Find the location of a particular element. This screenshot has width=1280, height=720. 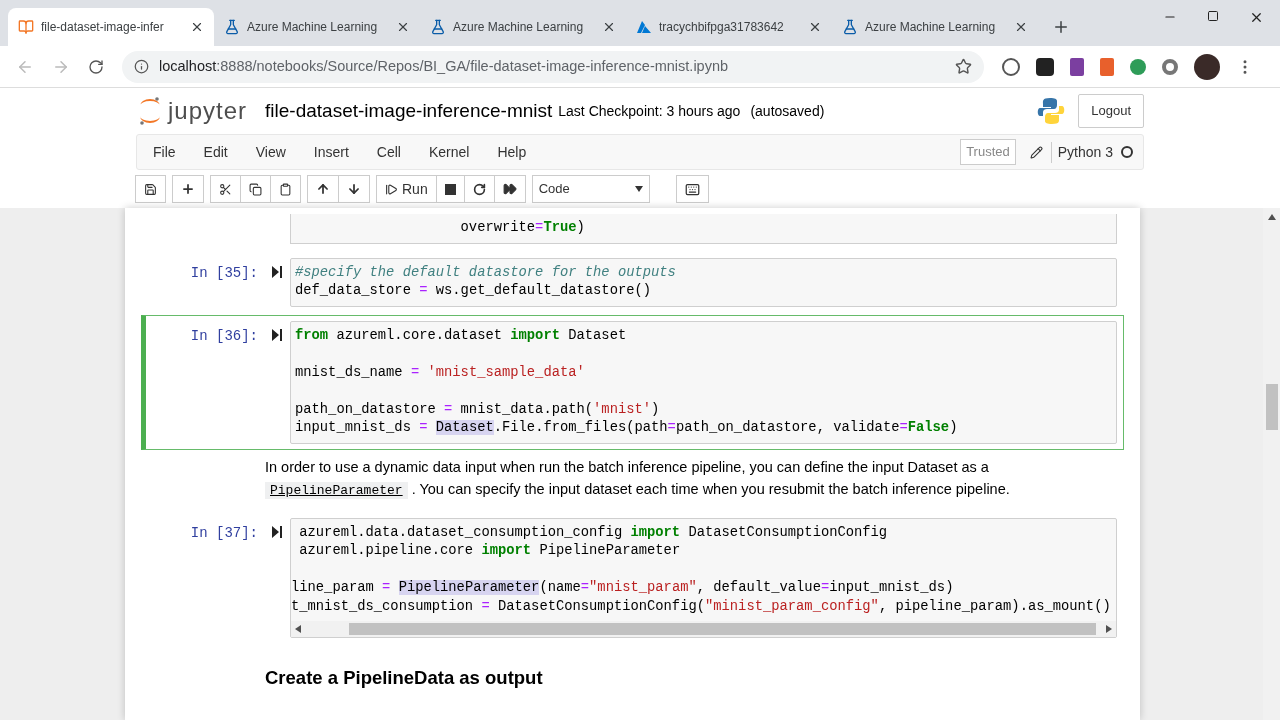

fast-forward-icon is located at coordinates (509, 189).